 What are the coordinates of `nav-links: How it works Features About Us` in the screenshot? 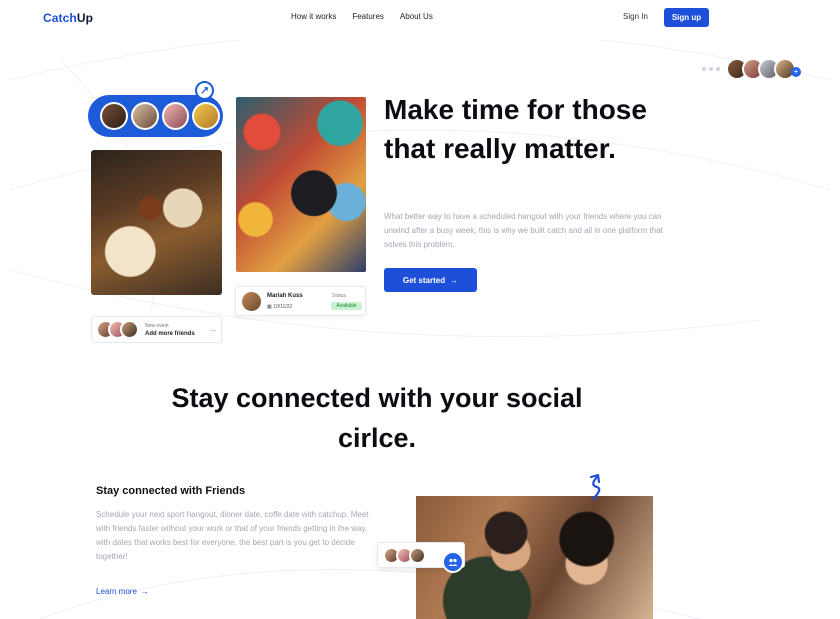 It's located at (362, 16).